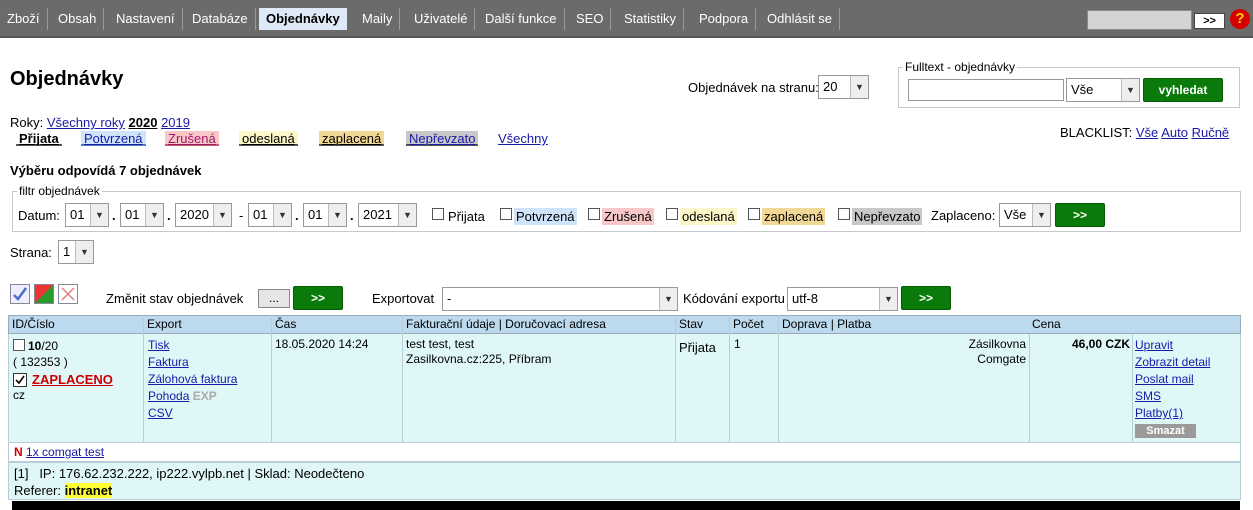 Image resolution: width=1253 pixels, height=510 pixels. What do you see at coordinates (926, 298) in the screenshot?
I see `export-submit-button: >>` at bounding box center [926, 298].